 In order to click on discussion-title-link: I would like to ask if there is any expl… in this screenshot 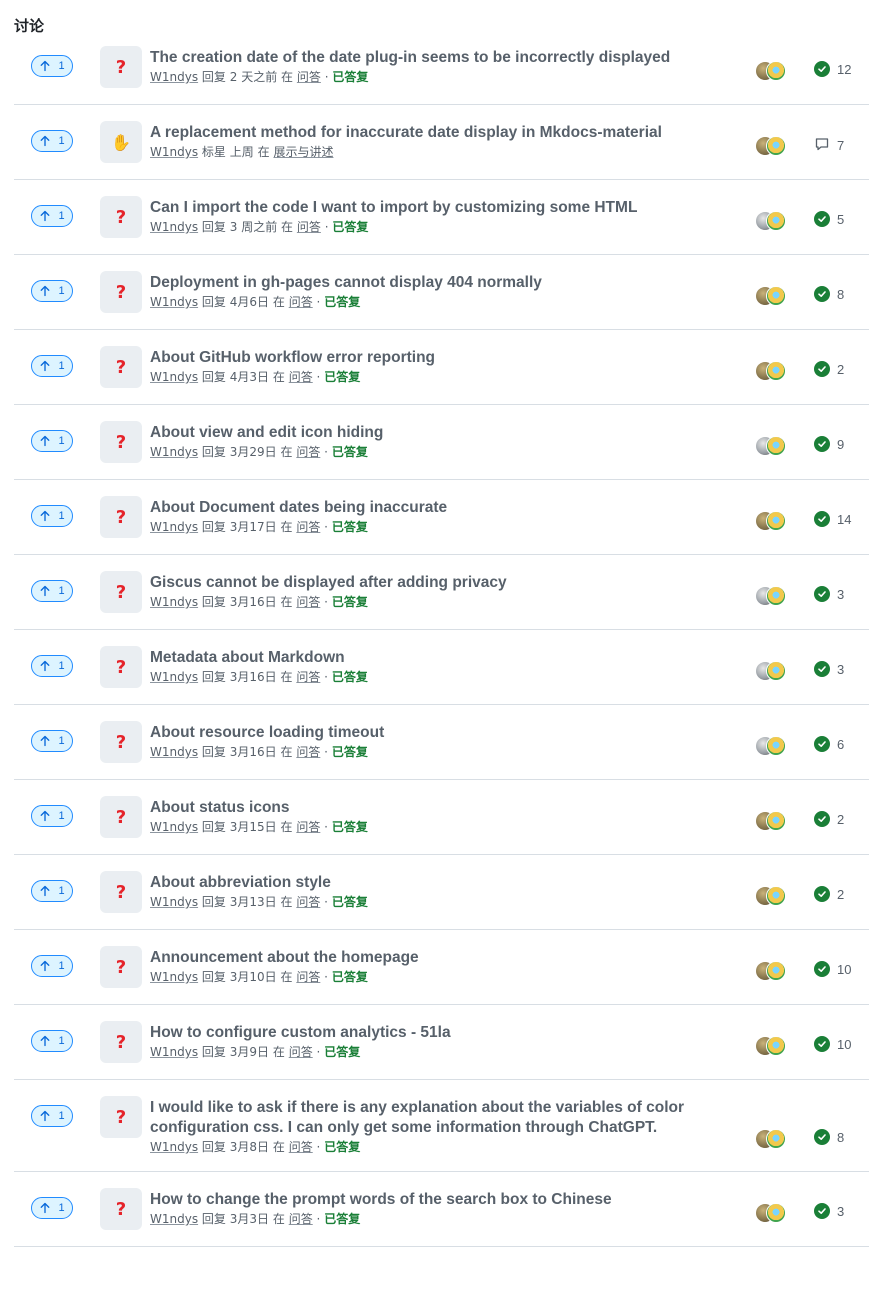, I will do `click(430, 1118)`.